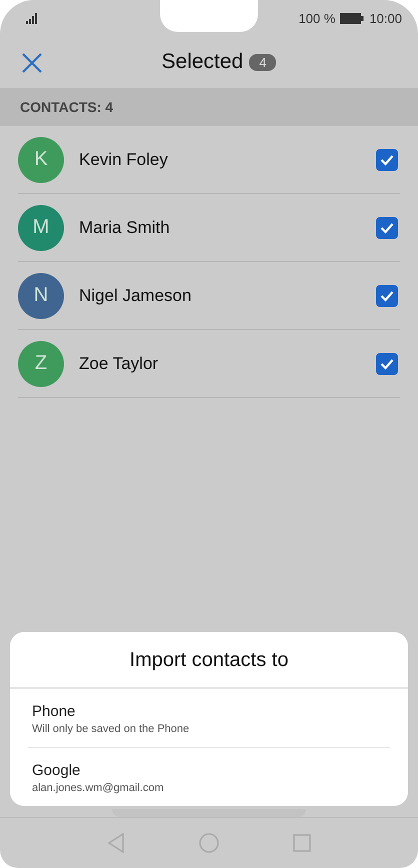 This screenshot has width=418, height=868. Describe the element at coordinates (385, 18) in the screenshot. I see `clock: 10:00` at that location.